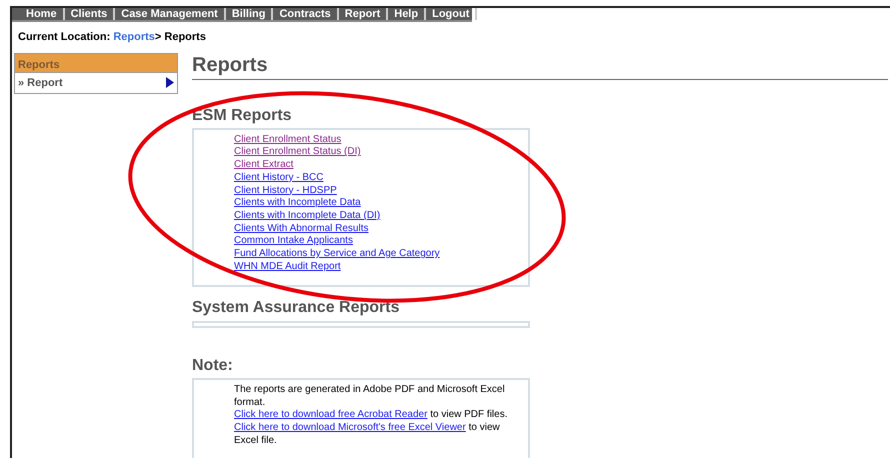 The height and width of the screenshot is (460, 890). What do you see at coordinates (331, 414) in the screenshot?
I see `download-link: Click here to download free Acrobat Reader` at bounding box center [331, 414].